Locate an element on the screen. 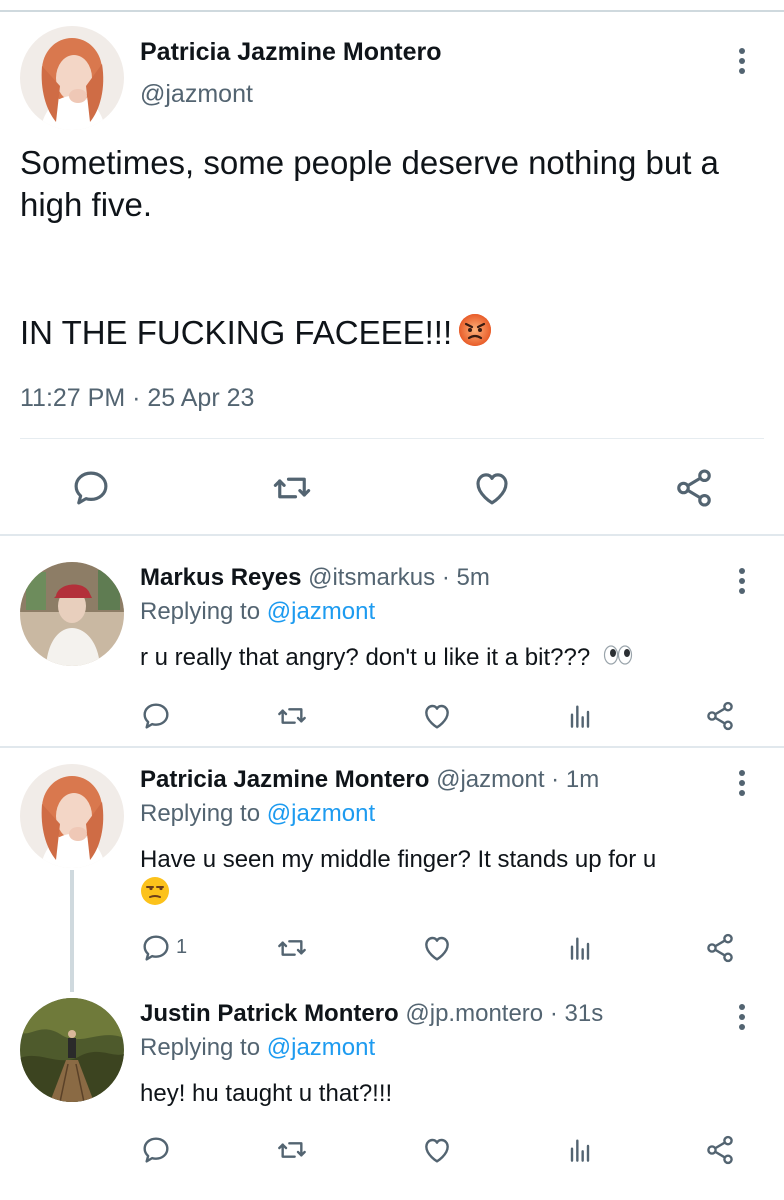  author-handle: @itsmarkus is located at coordinates (371, 577).